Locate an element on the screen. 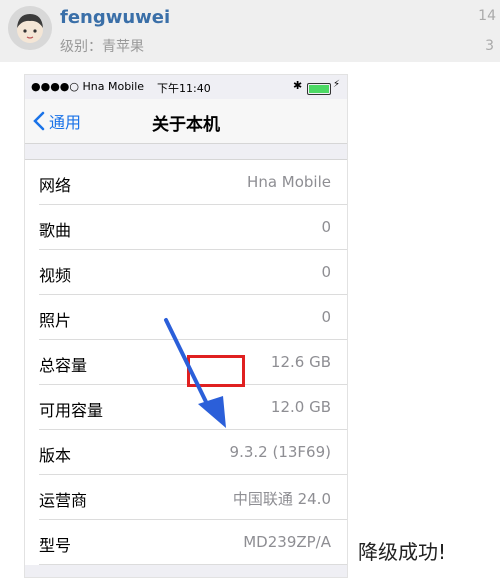 This screenshot has width=500, height=578. status-bar: ●●●●○ Hna Mobile 下午11:40 ✱ ⚡ is located at coordinates (186, 87).